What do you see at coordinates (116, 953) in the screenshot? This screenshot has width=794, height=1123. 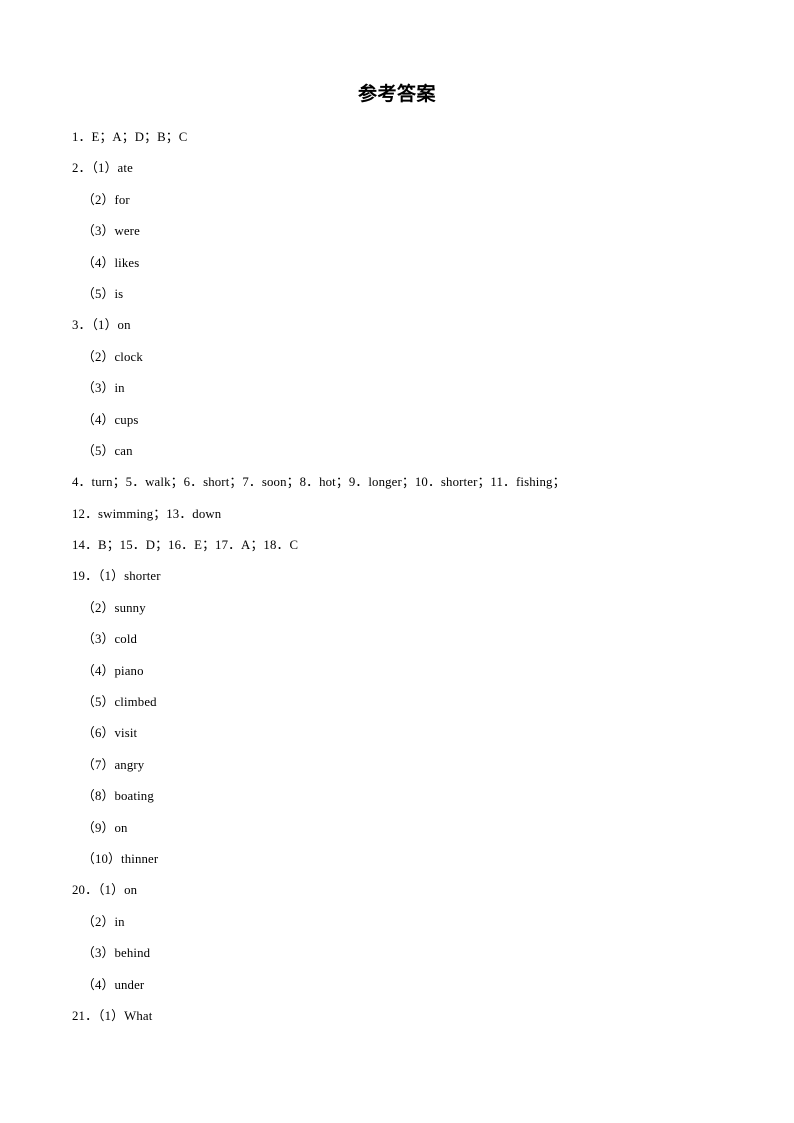 I see `answer-line: （3）behind` at bounding box center [116, 953].